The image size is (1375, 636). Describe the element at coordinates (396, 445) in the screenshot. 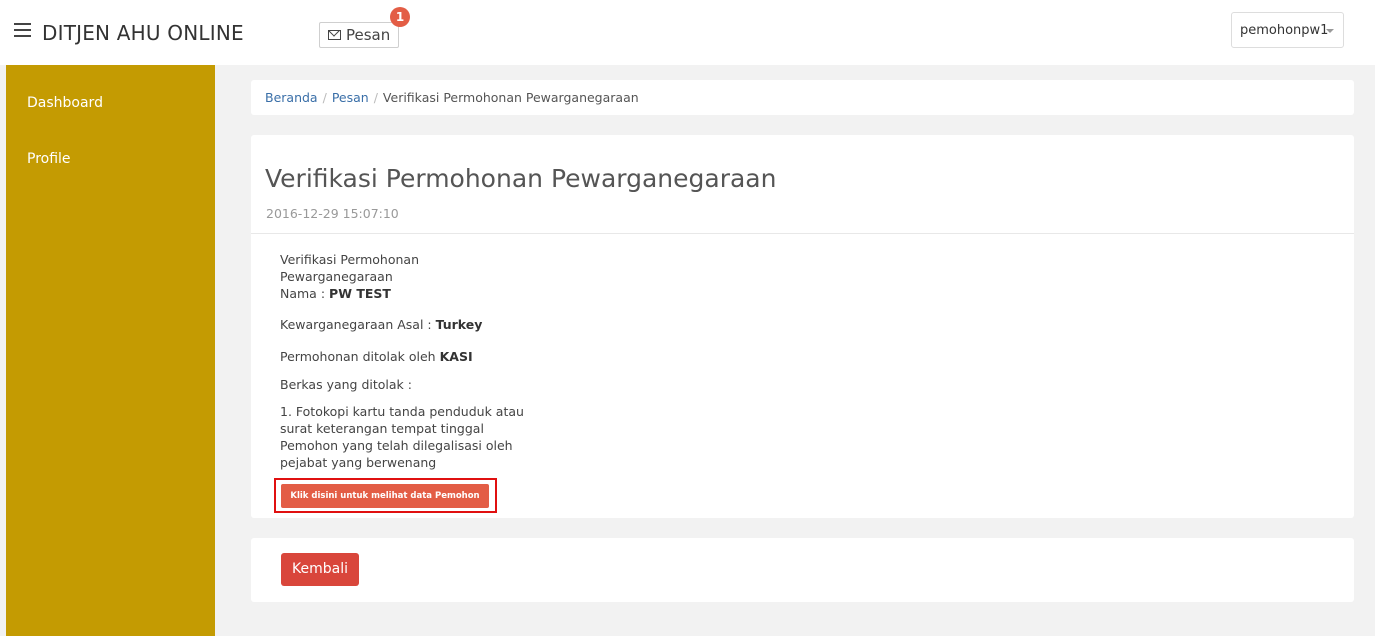

I see `berkas-line: Pemohon yang telah dilegalisasi oleh` at that location.